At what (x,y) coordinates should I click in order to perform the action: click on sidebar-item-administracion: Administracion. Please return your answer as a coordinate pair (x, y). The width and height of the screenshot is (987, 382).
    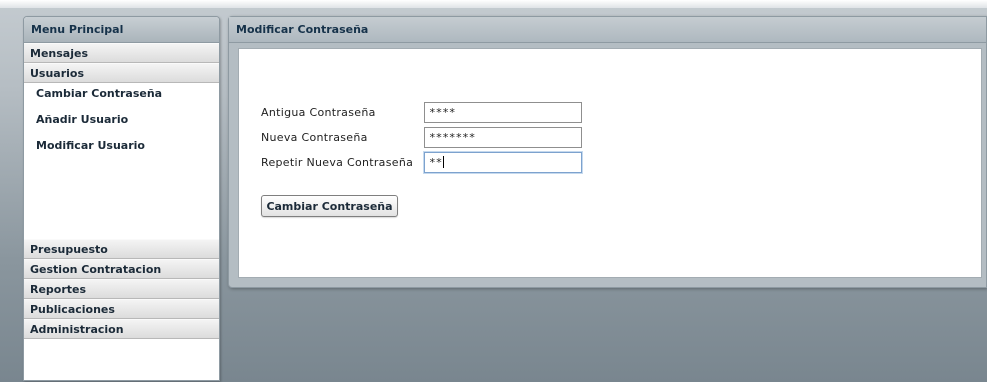
    Looking at the image, I should click on (121, 329).